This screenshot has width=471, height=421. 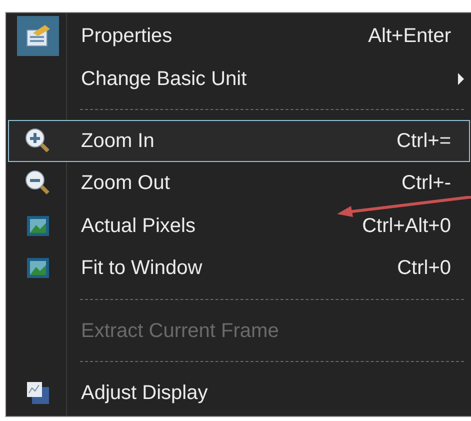 What do you see at coordinates (38, 183) in the screenshot?
I see `zoom-out-icon` at bounding box center [38, 183].